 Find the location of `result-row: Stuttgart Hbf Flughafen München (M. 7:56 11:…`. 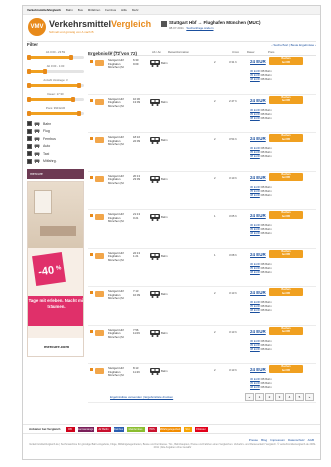

result-row: Stuttgart Hbf Flughafen München (M. 7:56 11:… is located at coordinates (202, 345).